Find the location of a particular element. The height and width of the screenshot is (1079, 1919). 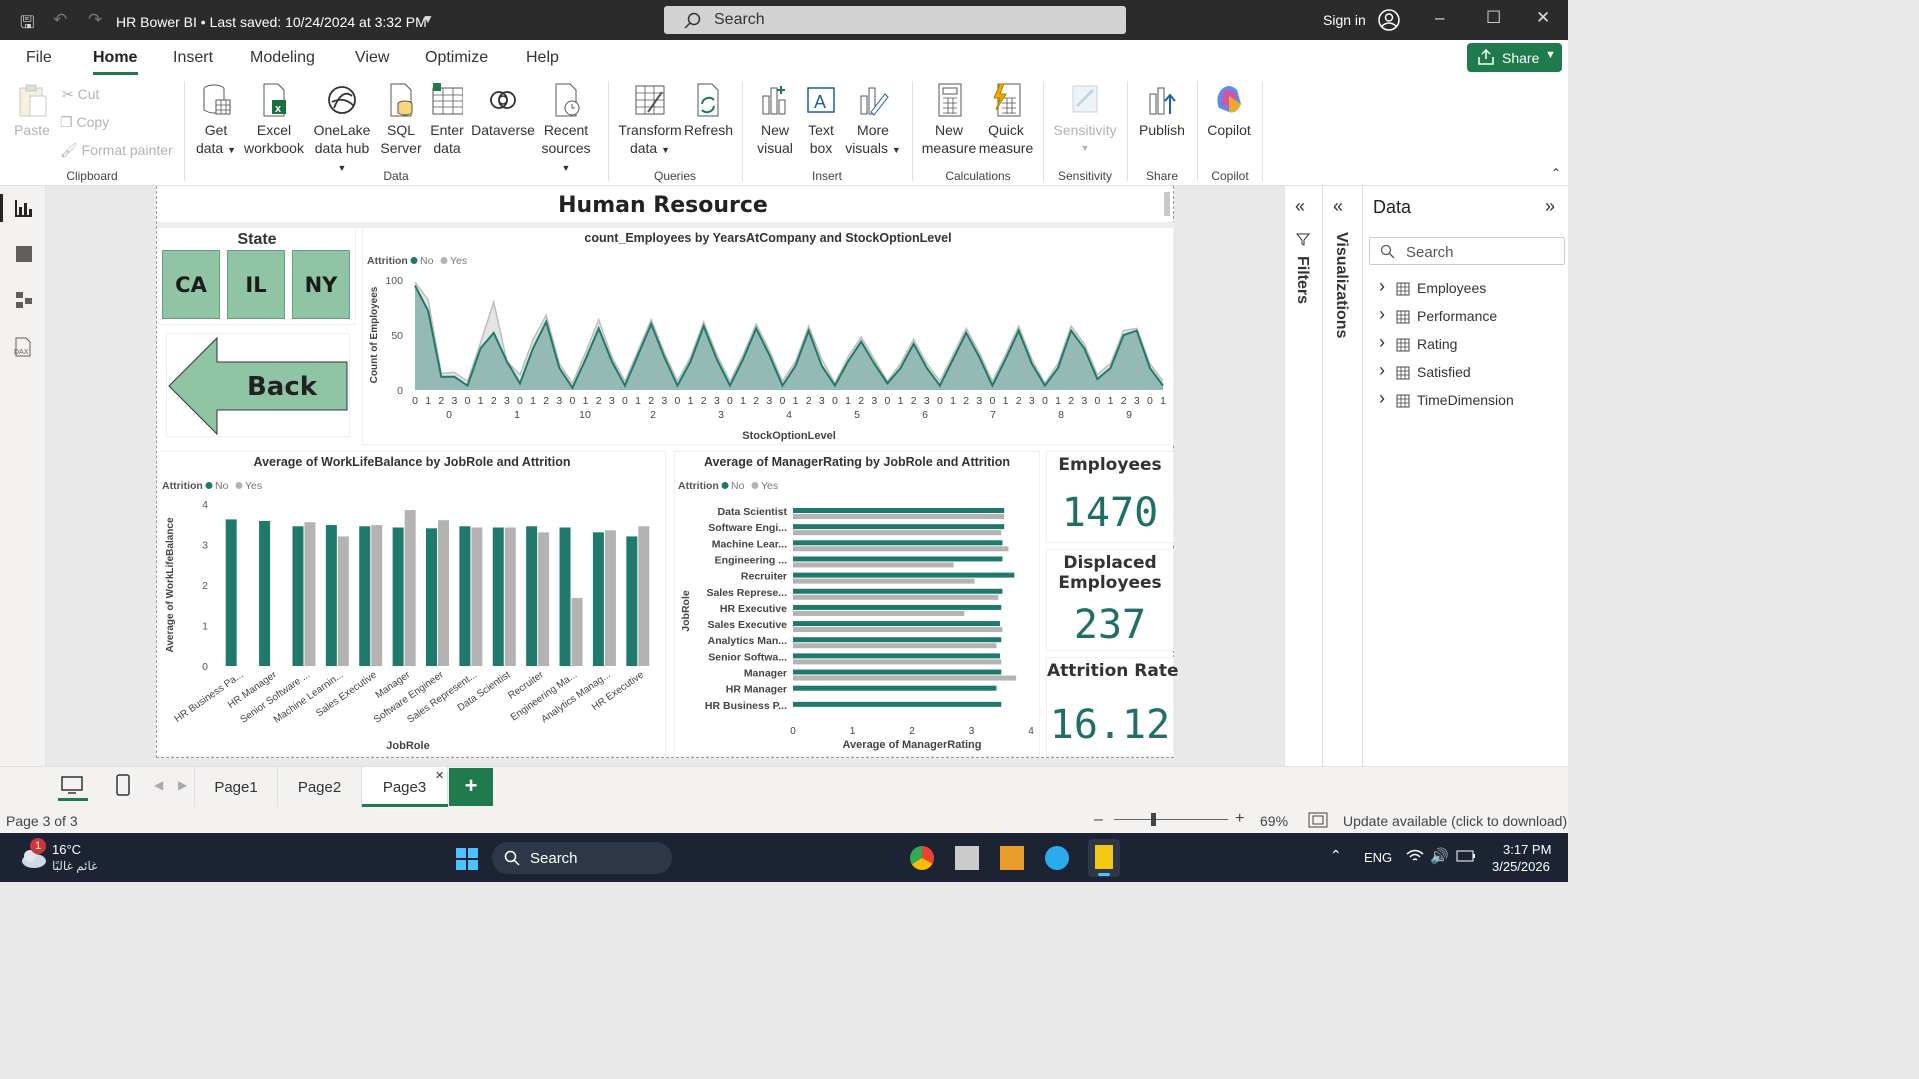

data-table-satisfied: › Satisfied is located at coordinates (1469, 372).